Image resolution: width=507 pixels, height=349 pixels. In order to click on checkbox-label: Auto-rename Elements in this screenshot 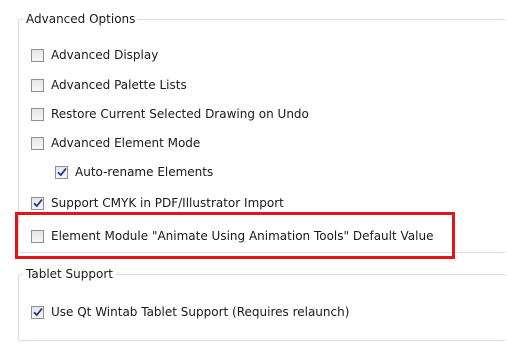, I will do `click(144, 172)`.